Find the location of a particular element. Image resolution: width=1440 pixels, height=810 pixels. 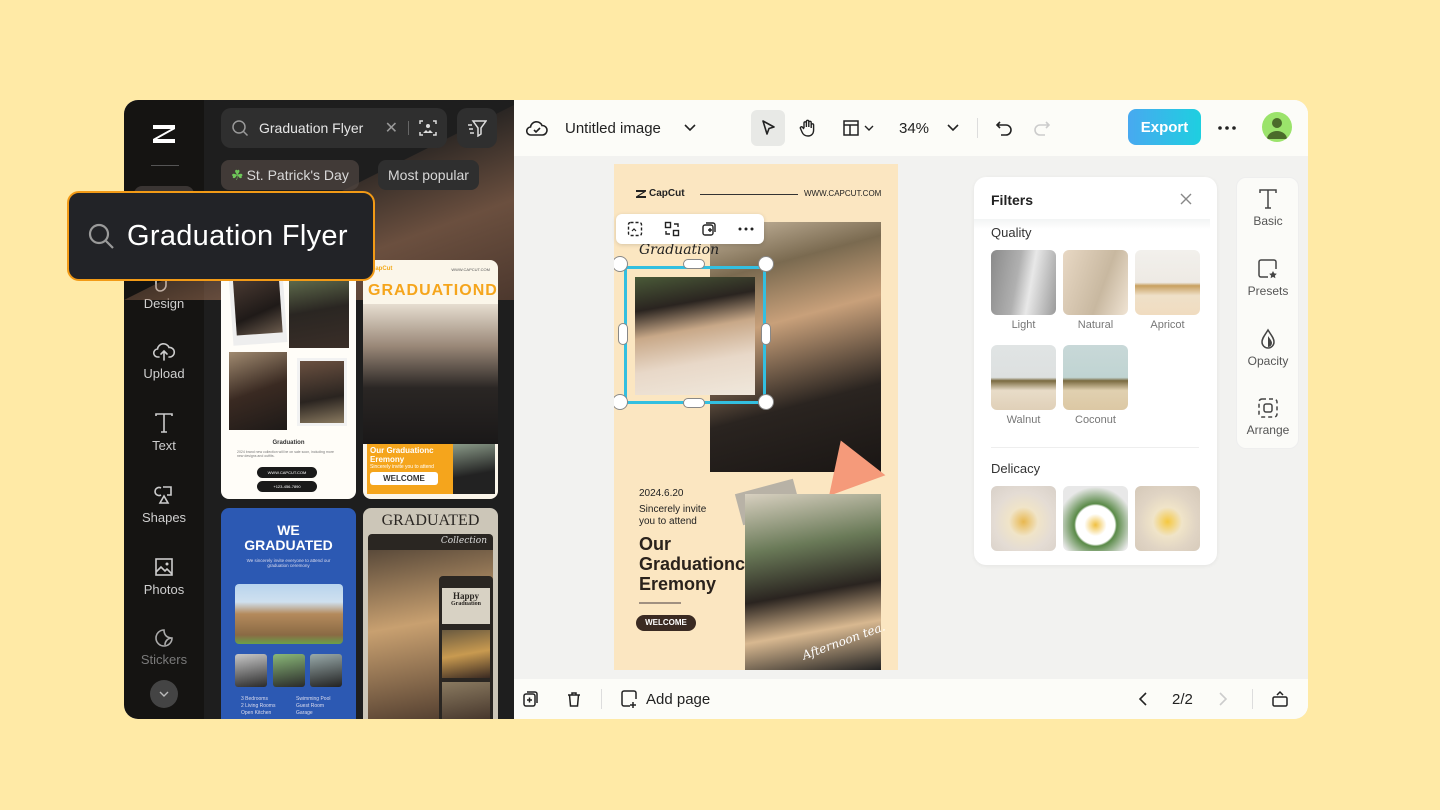

chip-label: St. Patrick's Day is located at coordinates (297, 175).